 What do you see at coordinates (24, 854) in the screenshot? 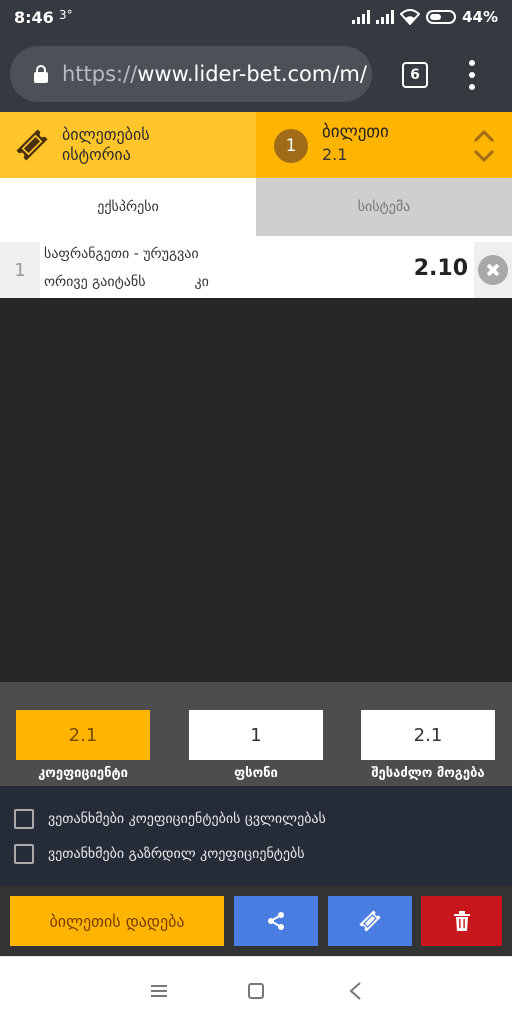
I see `agree-boosted-odds-checkbox` at bounding box center [24, 854].